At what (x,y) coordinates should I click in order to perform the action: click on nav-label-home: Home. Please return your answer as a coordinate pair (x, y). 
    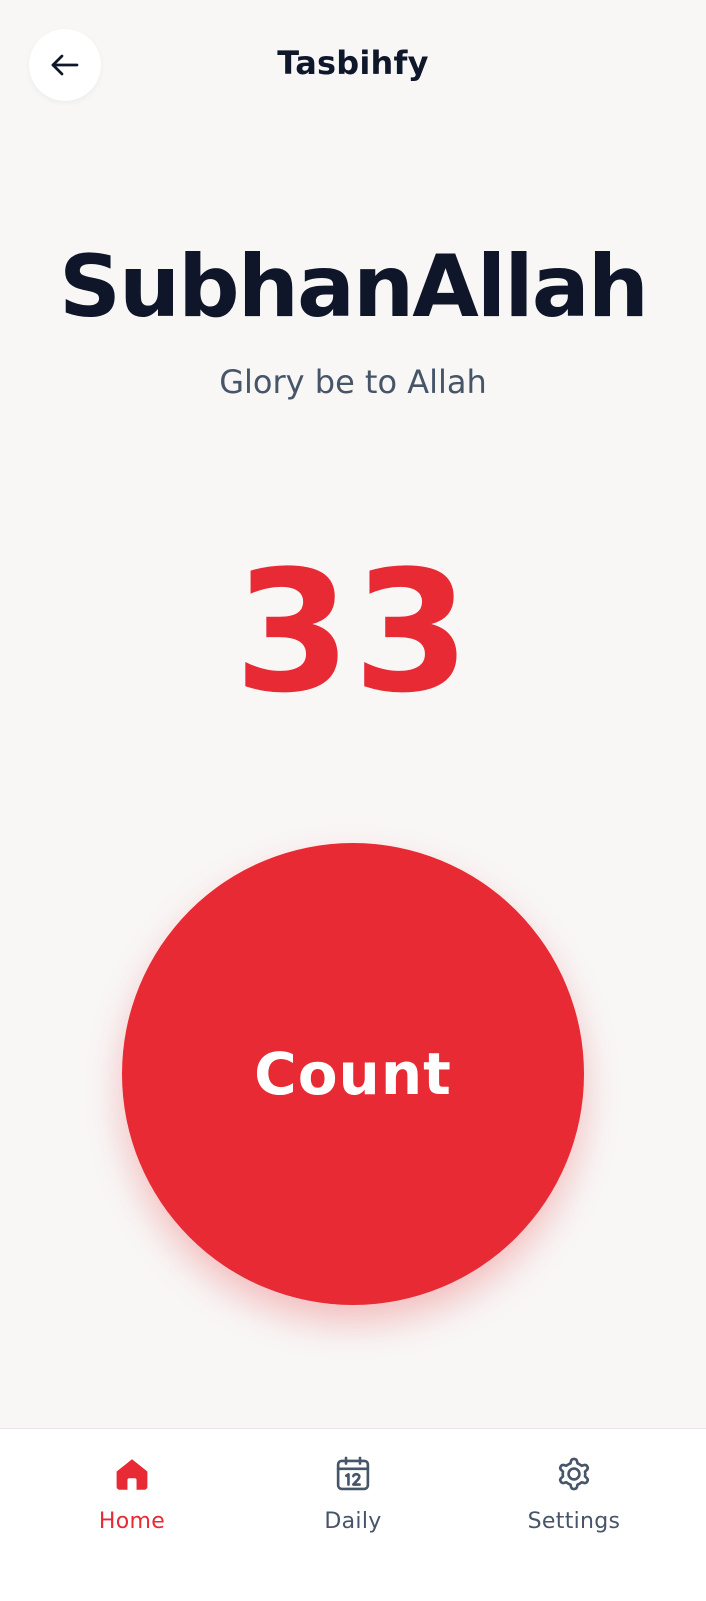
    Looking at the image, I should click on (132, 1521).